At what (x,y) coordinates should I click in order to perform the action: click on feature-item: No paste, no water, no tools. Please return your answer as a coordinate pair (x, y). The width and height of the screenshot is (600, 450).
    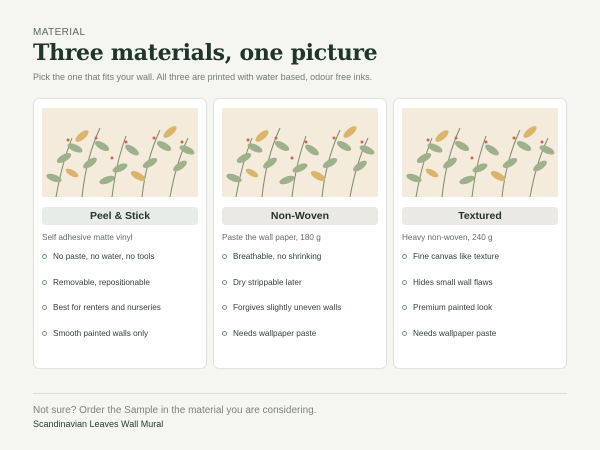
    Looking at the image, I should click on (101, 265).